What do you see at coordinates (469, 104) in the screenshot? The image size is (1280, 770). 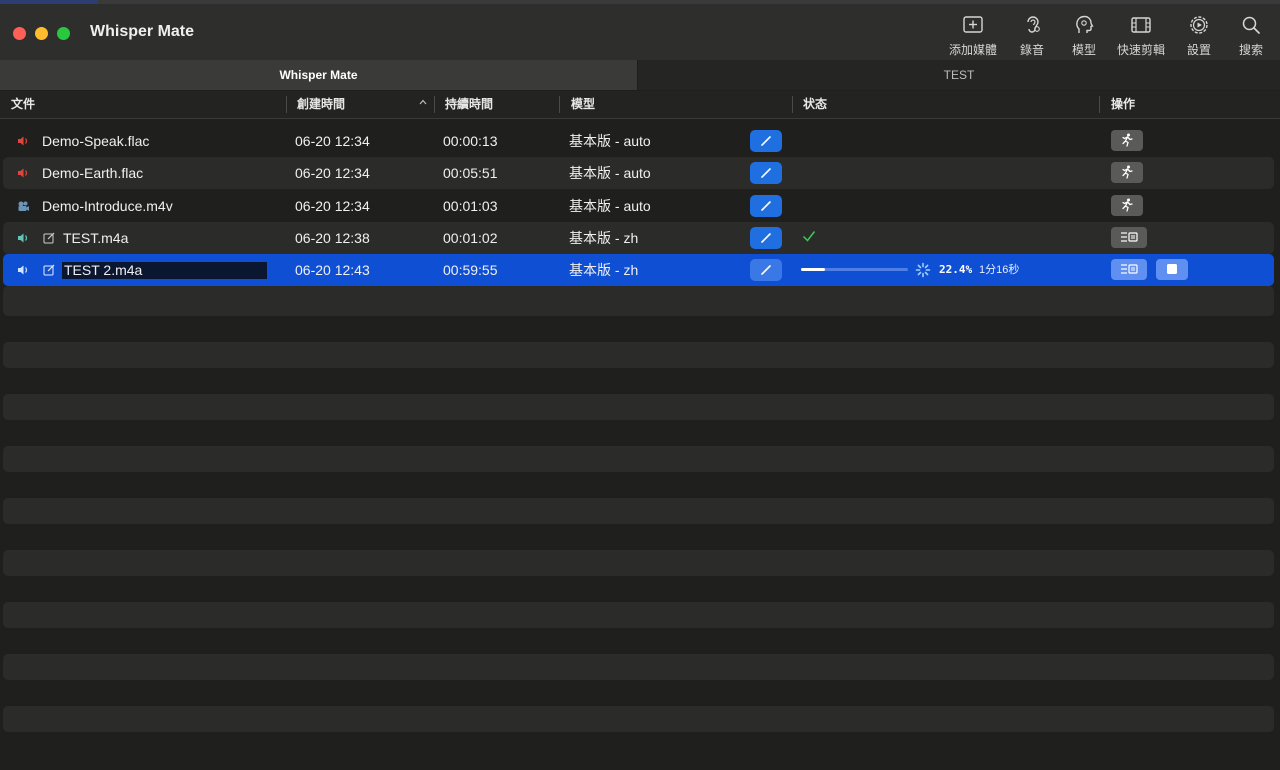 I see `column-header-duration: 持續時間` at bounding box center [469, 104].